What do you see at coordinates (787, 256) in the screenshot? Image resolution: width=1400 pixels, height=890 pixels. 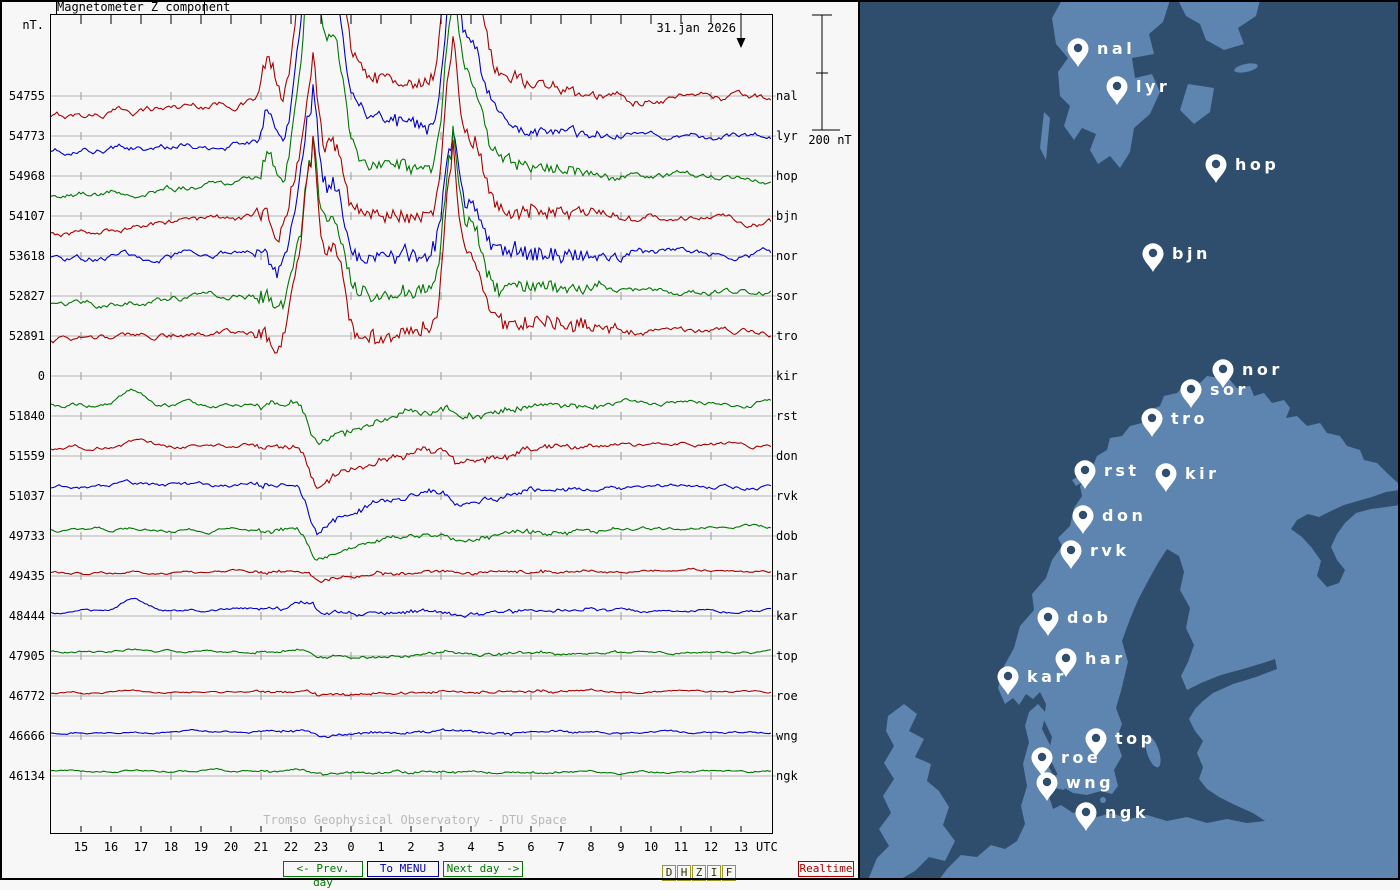 I see `station-label-nor: nor` at bounding box center [787, 256].